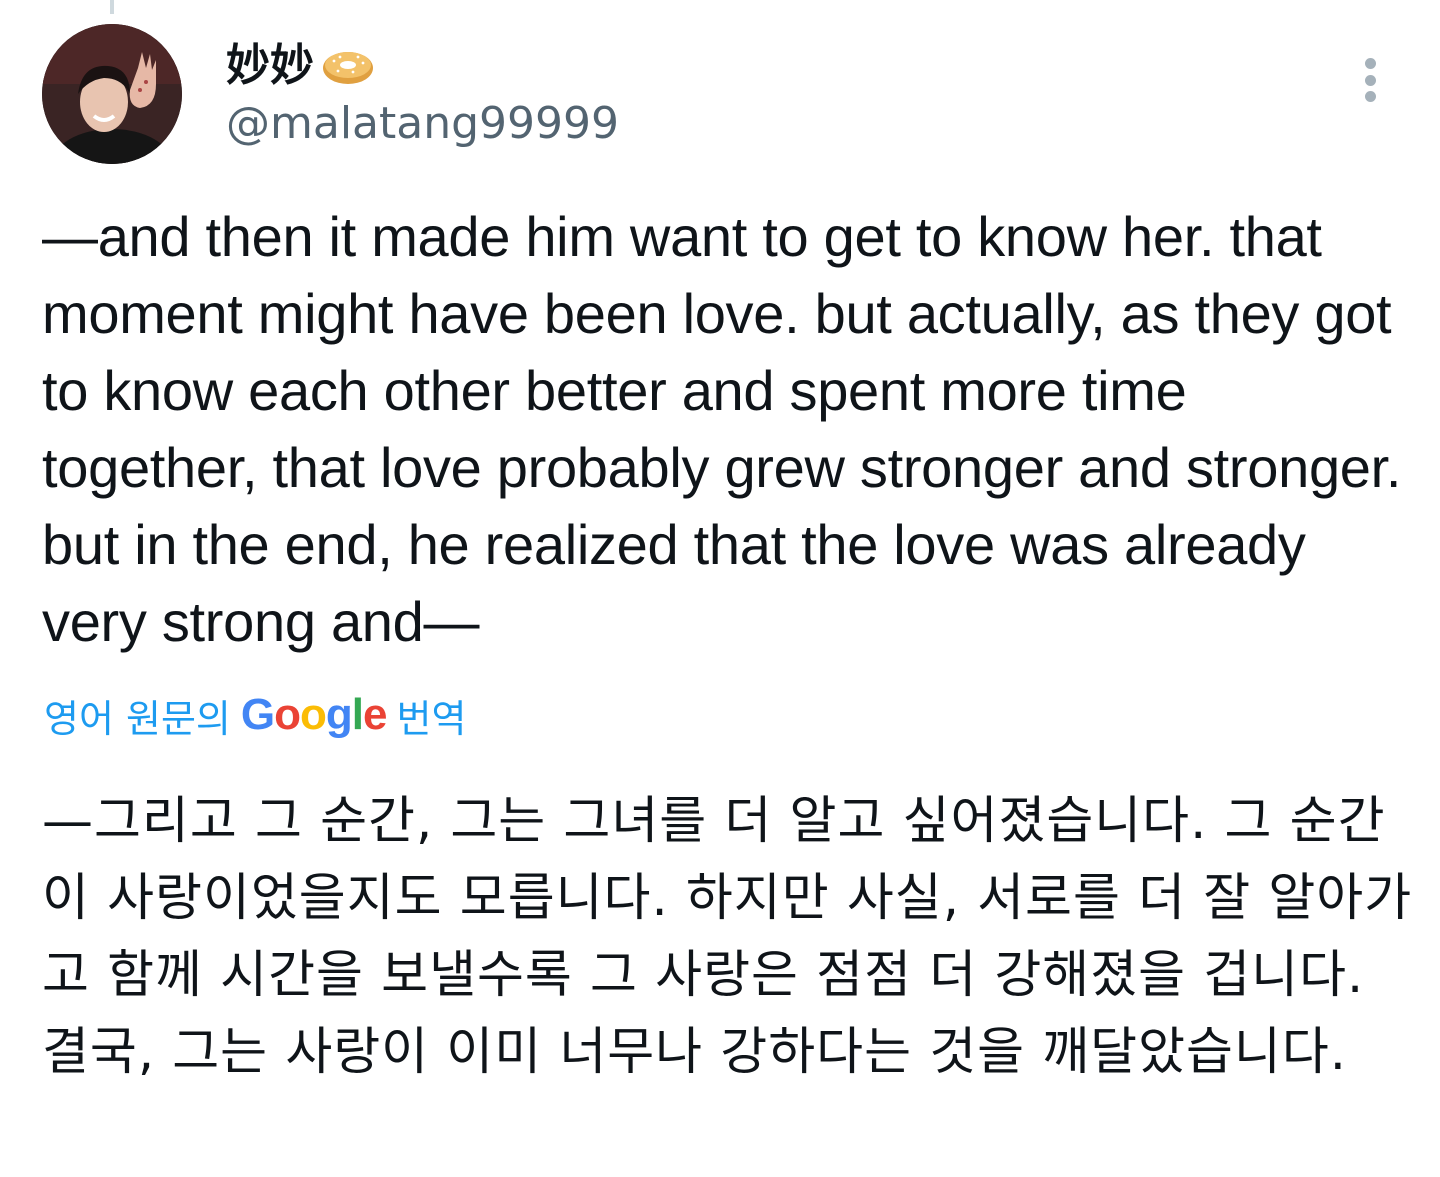 The height and width of the screenshot is (1177, 1440). What do you see at coordinates (257, 714) in the screenshot?
I see `google-logo-letter: G` at bounding box center [257, 714].